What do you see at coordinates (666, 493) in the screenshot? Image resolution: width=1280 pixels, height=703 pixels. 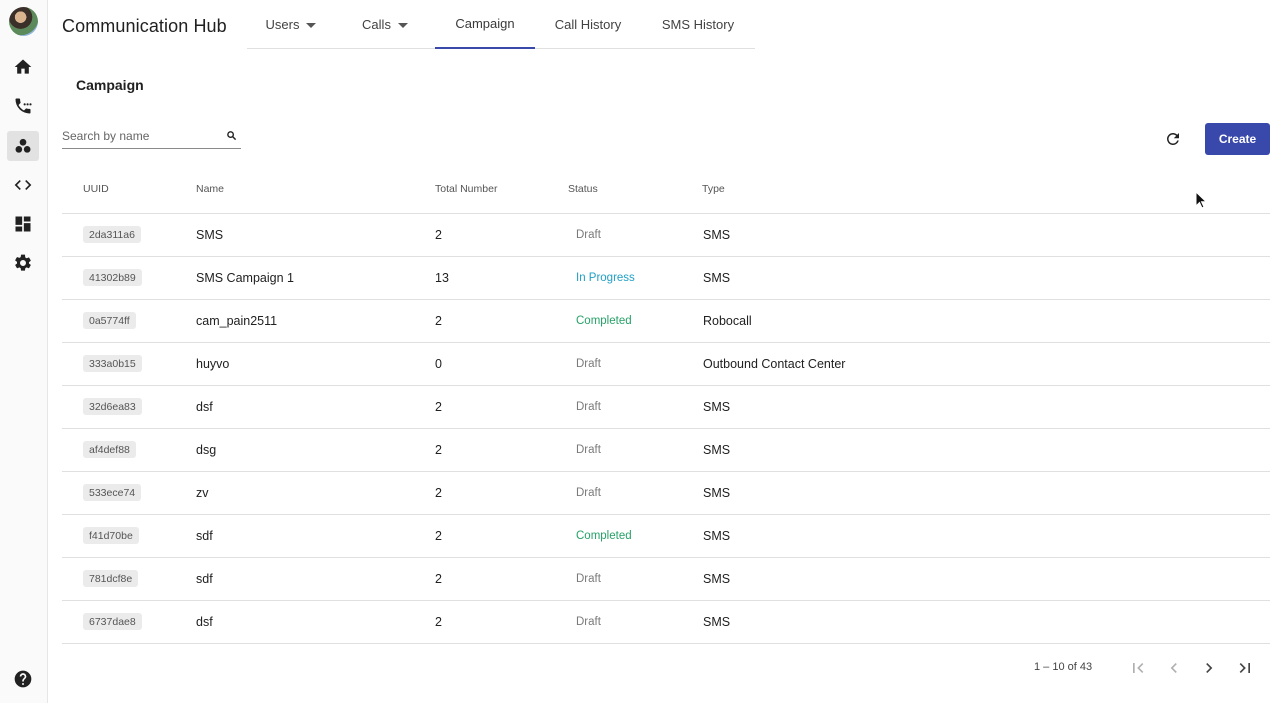 I see `table-row: 533ece74 zv 2 Draft SMS` at bounding box center [666, 493].